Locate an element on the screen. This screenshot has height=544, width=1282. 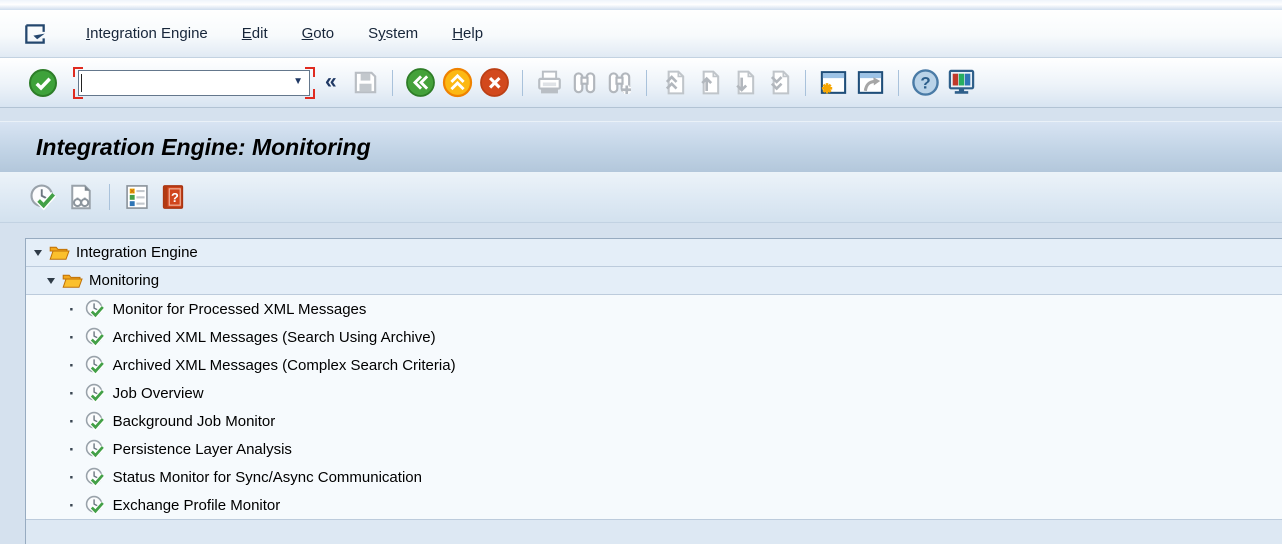
find-button is located at coordinates (584, 82).